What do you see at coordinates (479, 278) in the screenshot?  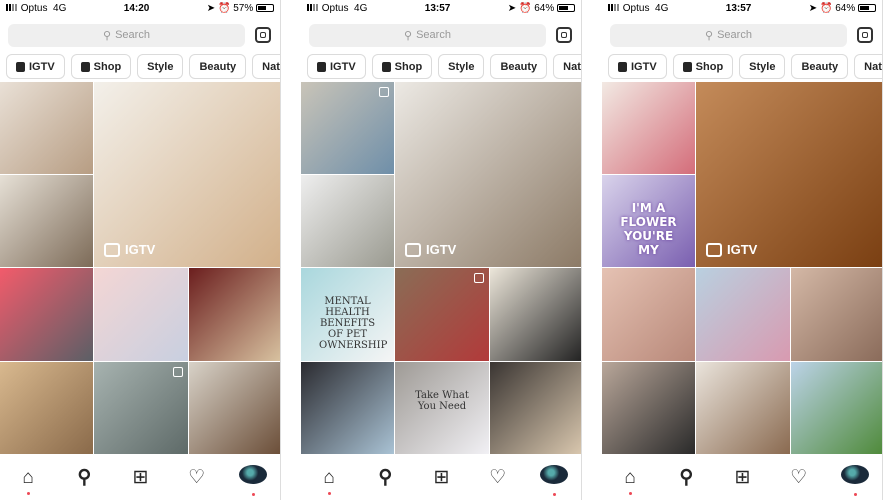 I see `multiple-posts-icon` at bounding box center [479, 278].